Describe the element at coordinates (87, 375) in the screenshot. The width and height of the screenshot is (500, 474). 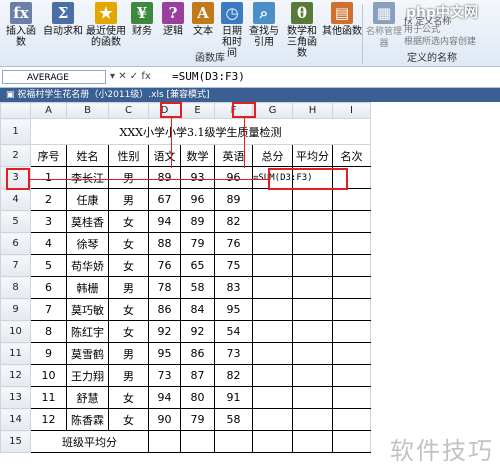
I see `data-cell: 王力翔` at that location.